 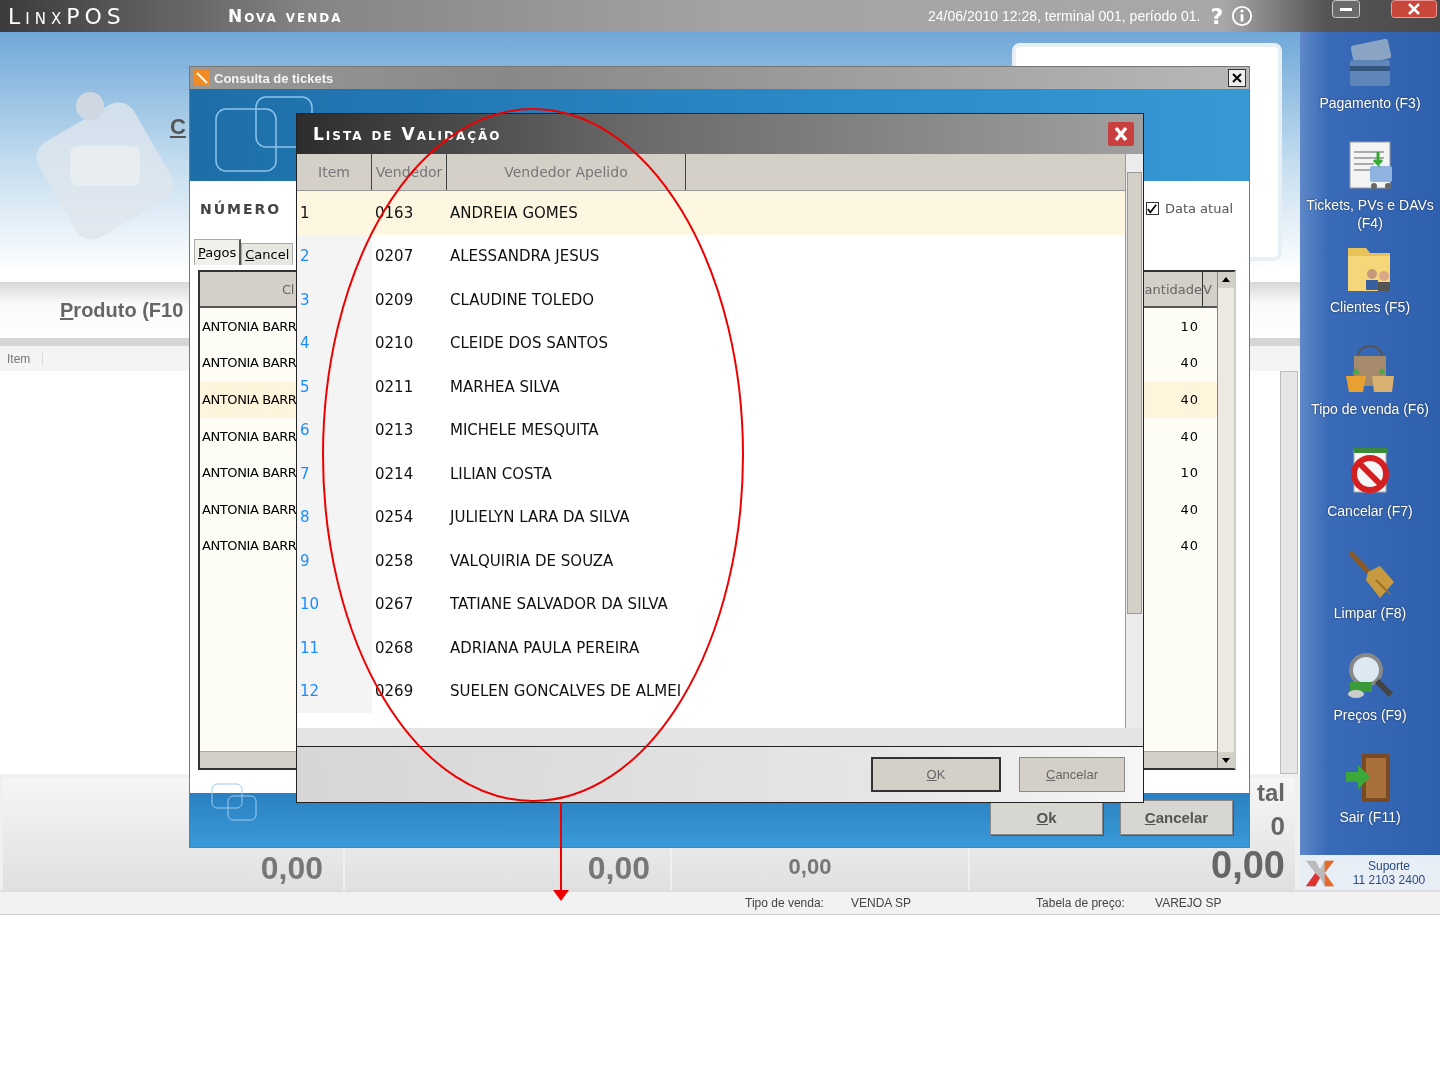 I want to click on session-info: 24/06/2010 12:28, terminal 001, período 01., so click(x=1064, y=16).